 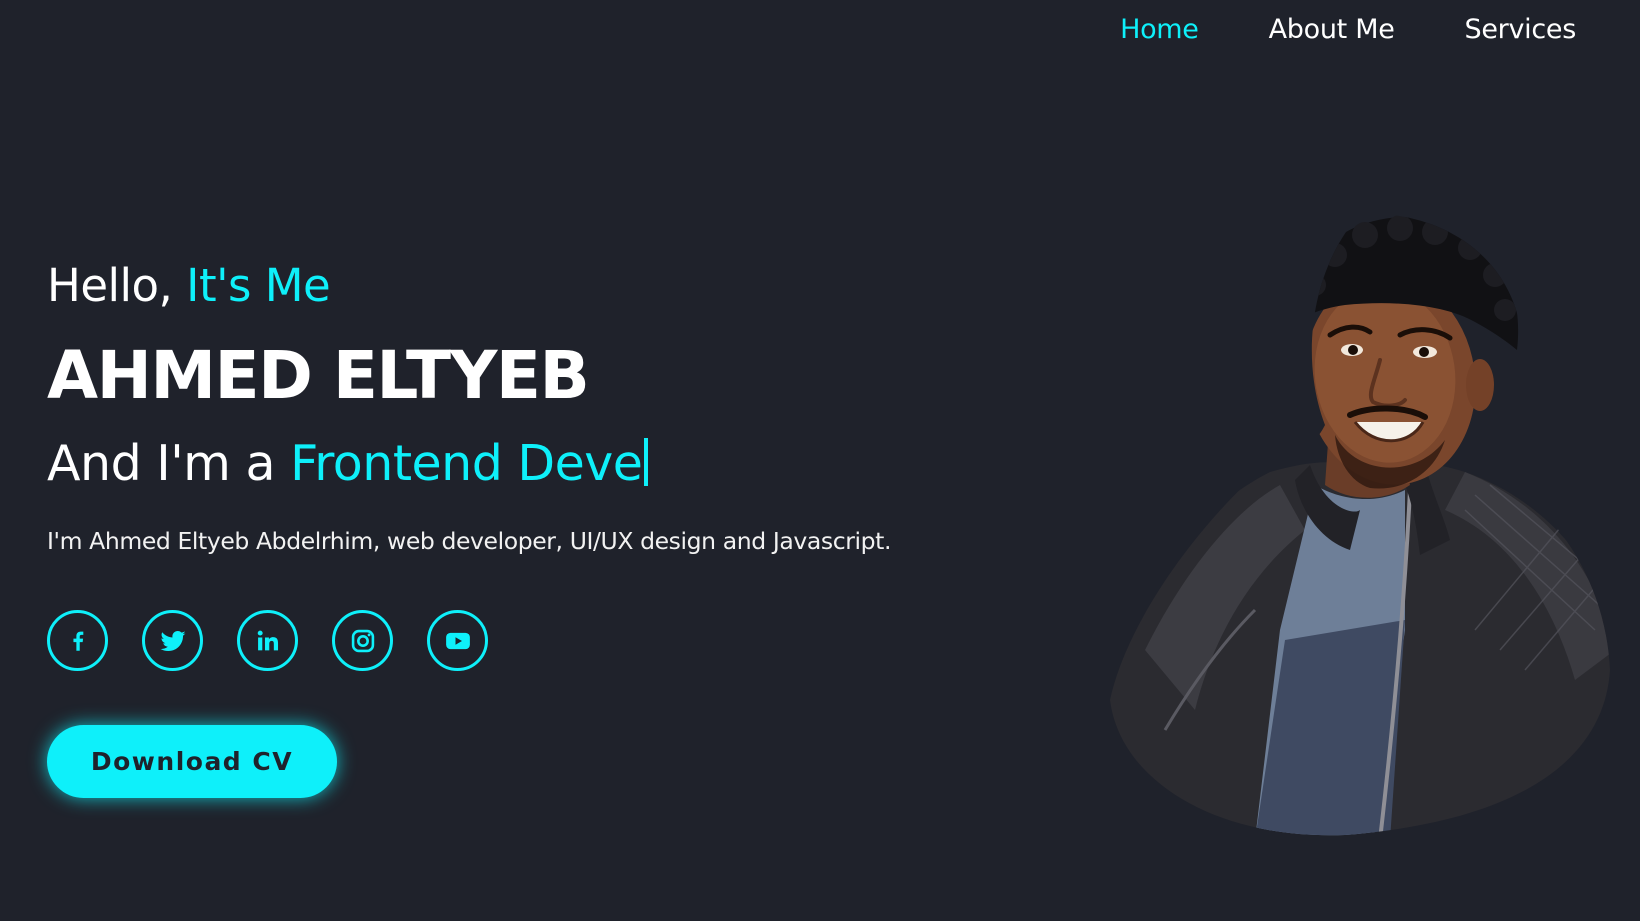 I want to click on youtube-icon, so click(x=457, y=640).